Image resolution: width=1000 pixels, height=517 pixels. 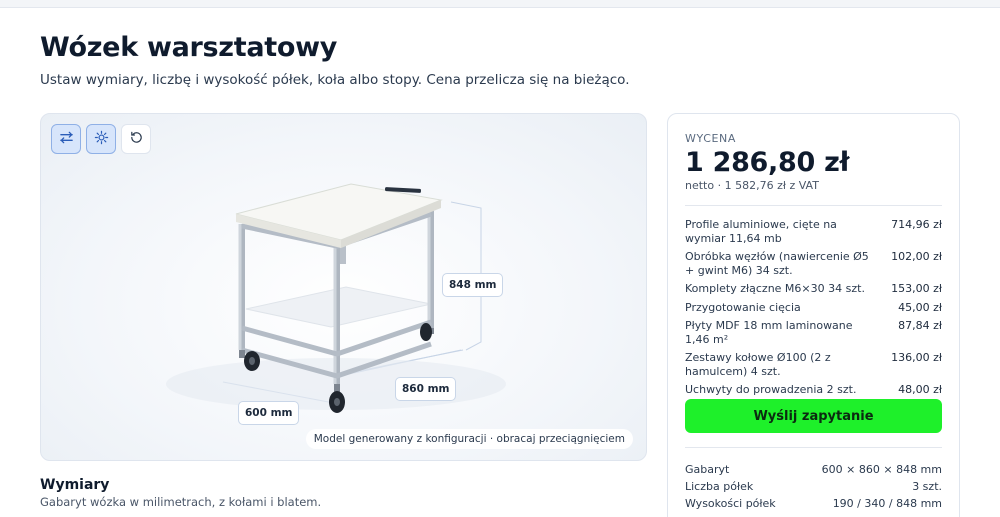 I want to click on spec-row: Liczba półek 3 szt., so click(x=813, y=488).